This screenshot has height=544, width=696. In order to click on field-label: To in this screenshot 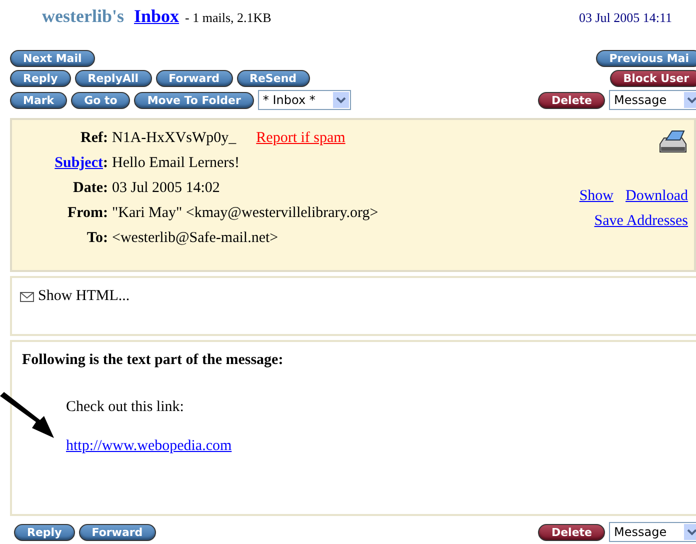, I will do `click(94, 238)`.